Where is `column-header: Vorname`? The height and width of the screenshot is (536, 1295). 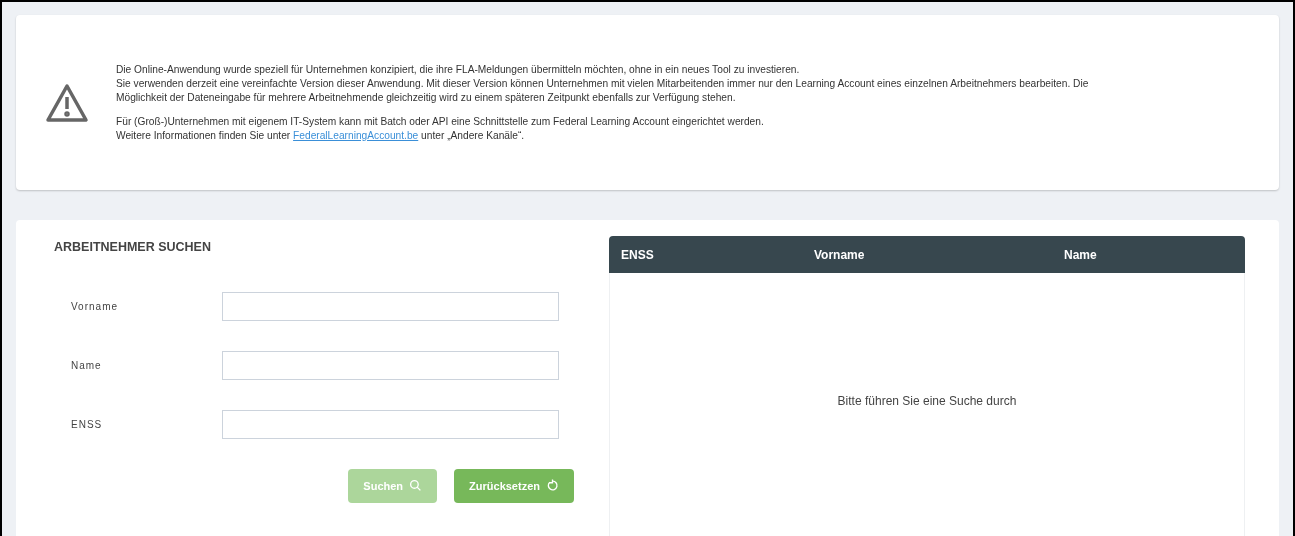
column-header: Vorname is located at coordinates (839, 254).